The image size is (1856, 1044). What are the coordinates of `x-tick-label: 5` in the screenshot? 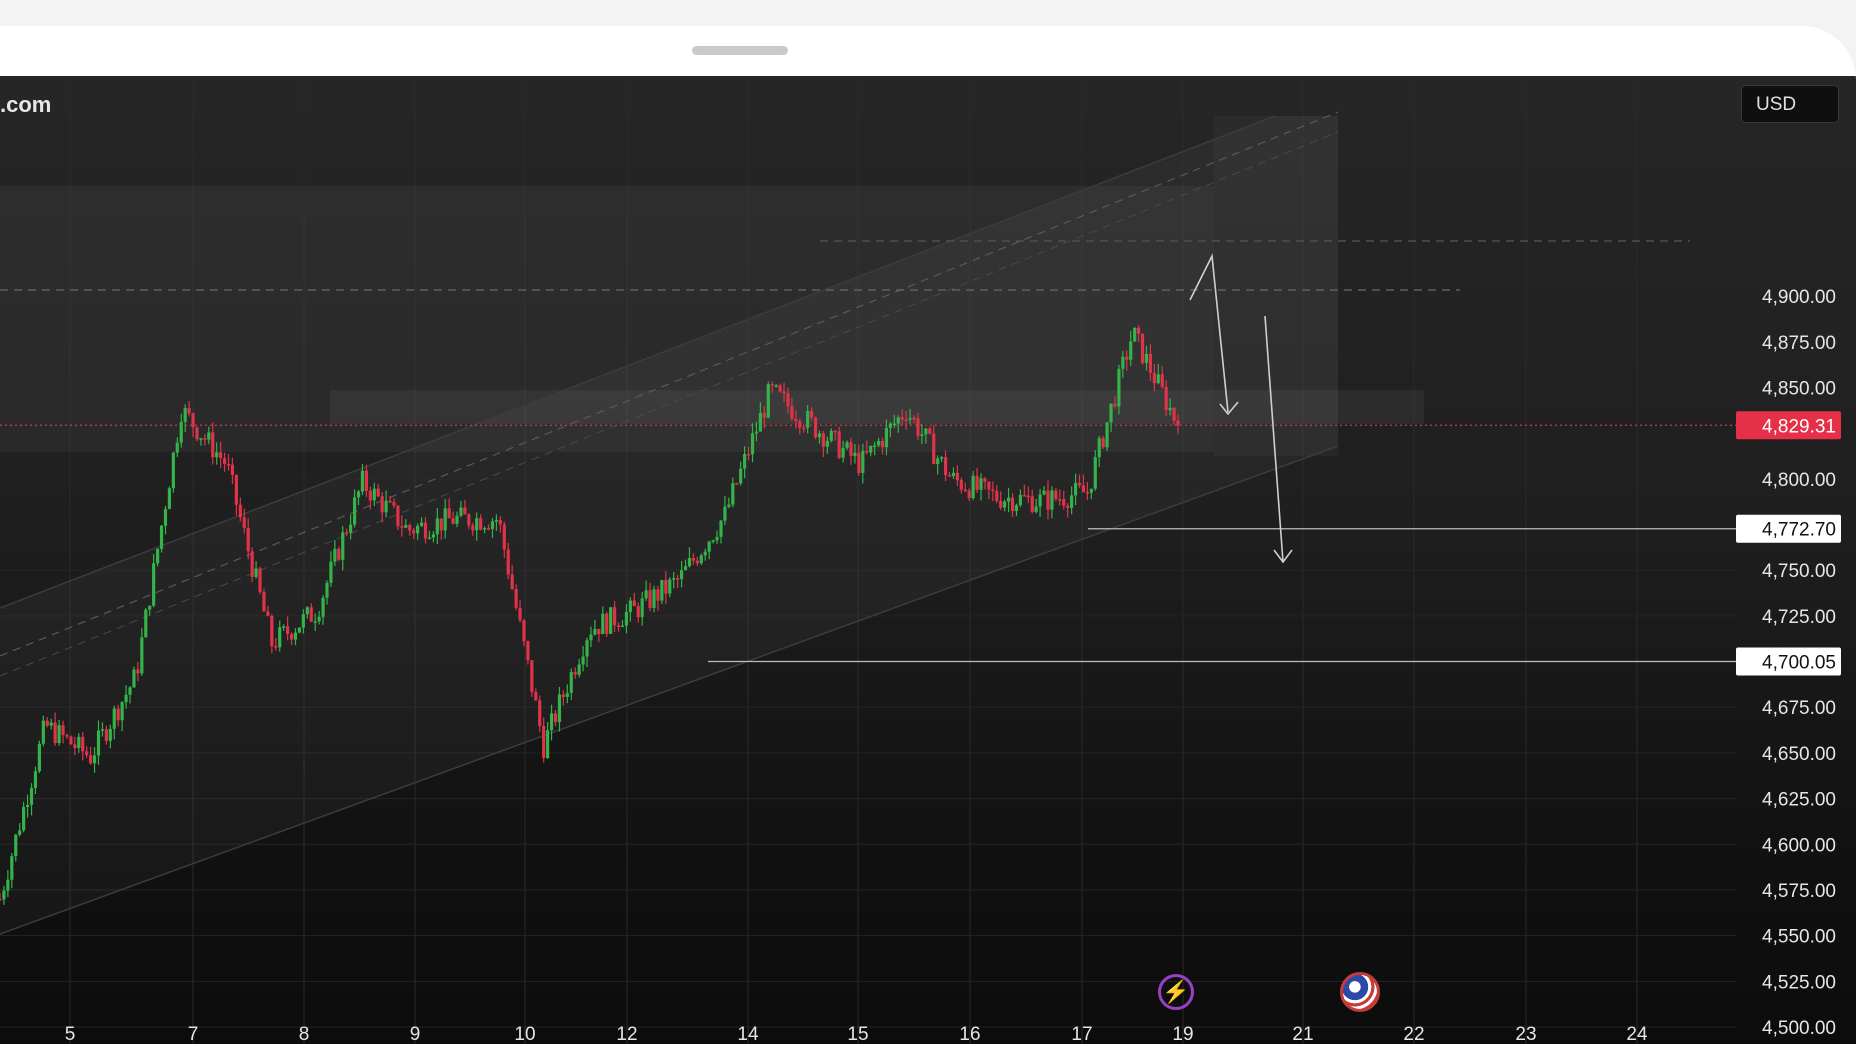 It's located at (70, 1034).